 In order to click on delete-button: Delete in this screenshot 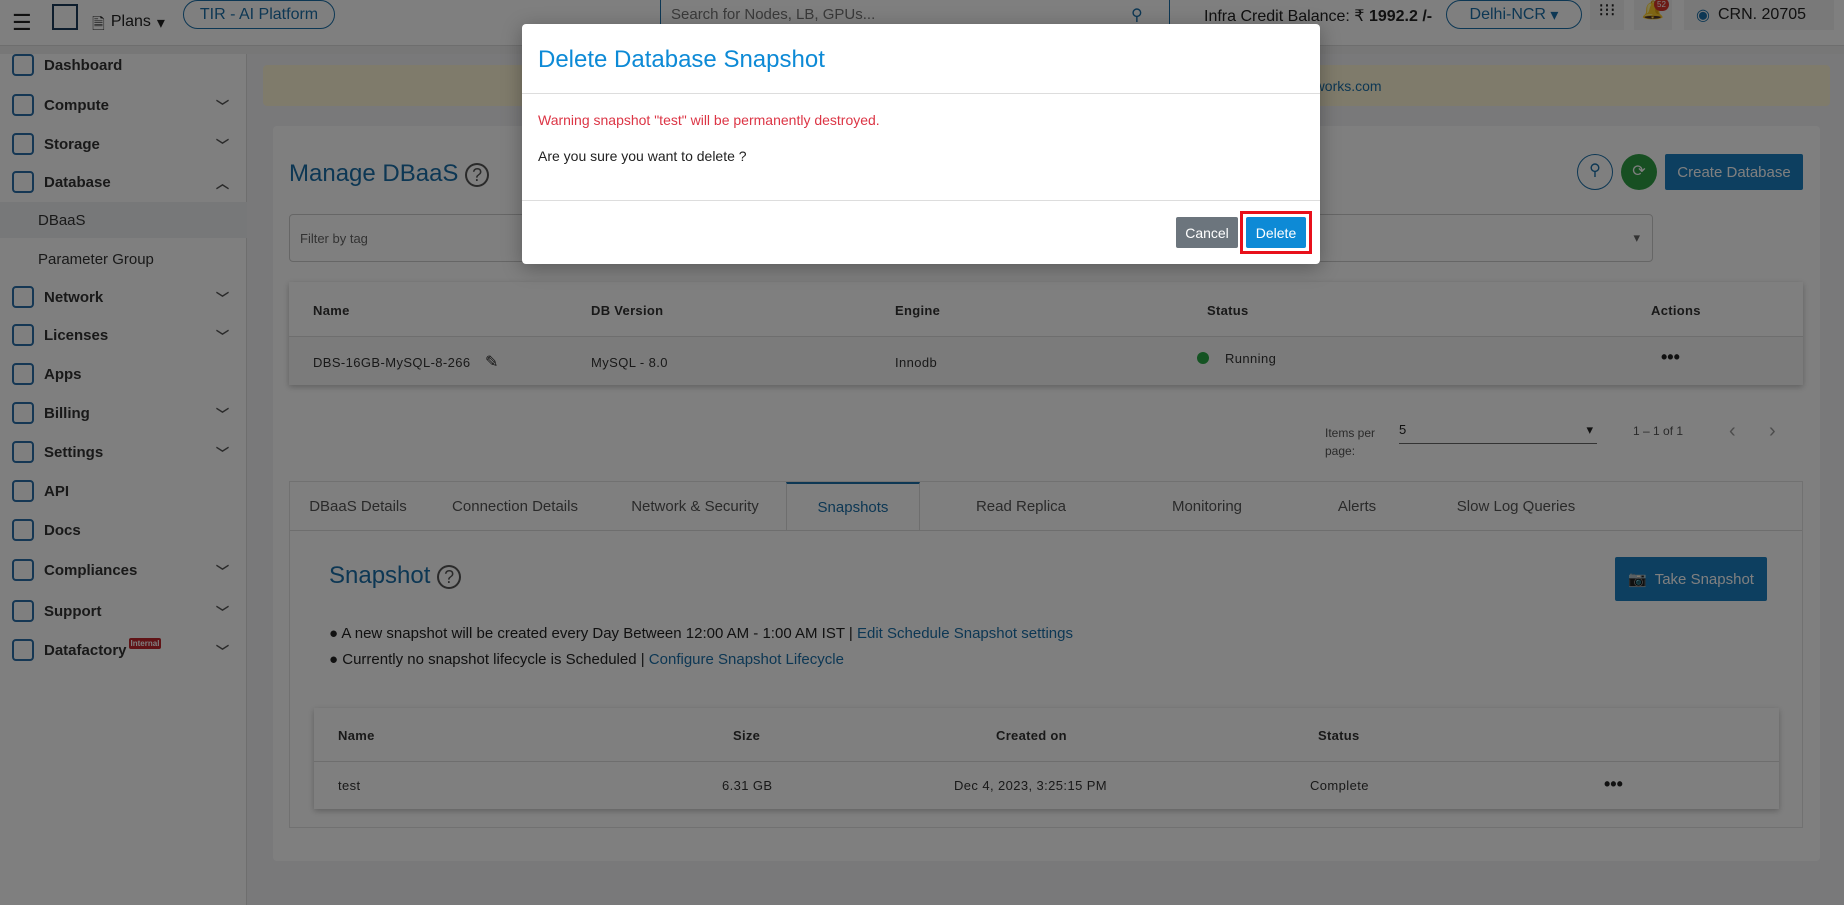, I will do `click(1276, 232)`.